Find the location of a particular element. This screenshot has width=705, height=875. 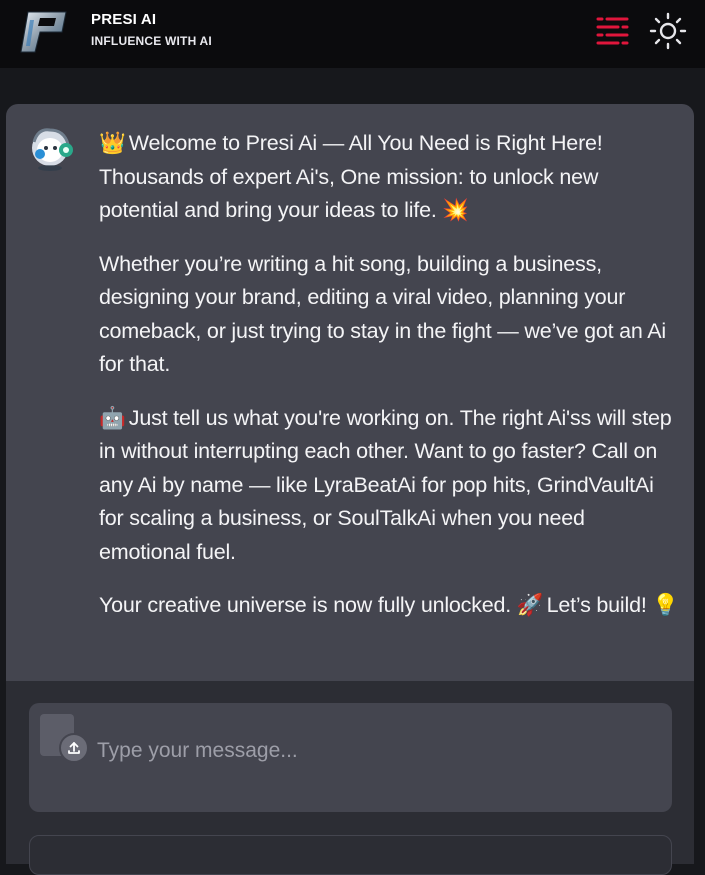

presi-logo is located at coordinates (44, 31).